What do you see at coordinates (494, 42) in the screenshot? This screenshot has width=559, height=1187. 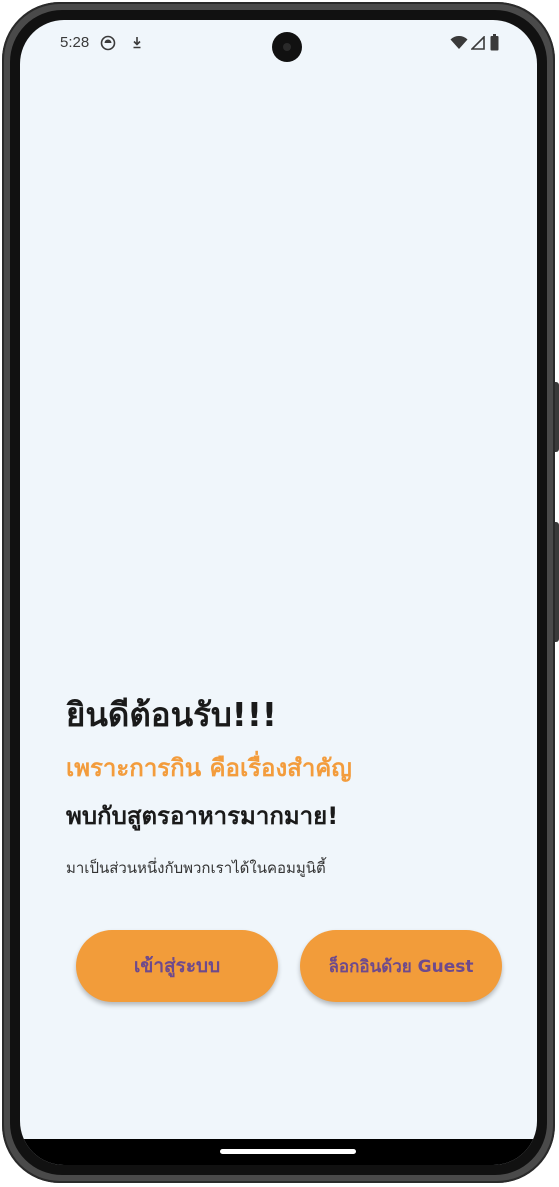 I see `battery-icon` at bounding box center [494, 42].